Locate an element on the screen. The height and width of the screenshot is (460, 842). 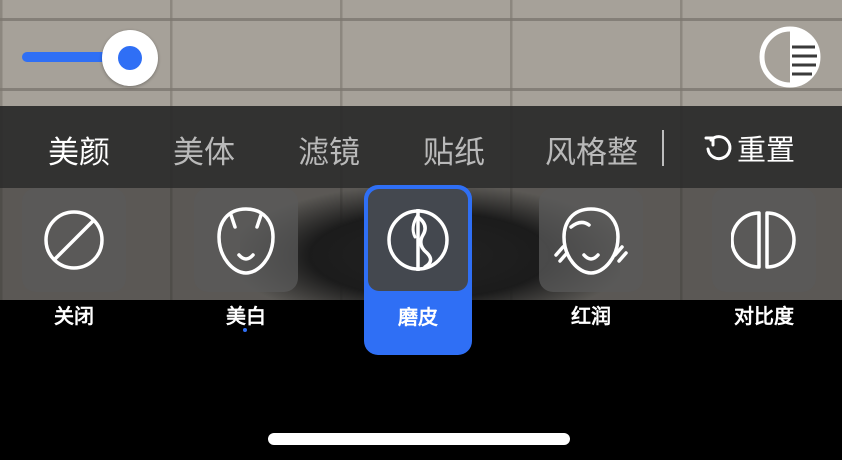
tab-divider is located at coordinates (663, 148).